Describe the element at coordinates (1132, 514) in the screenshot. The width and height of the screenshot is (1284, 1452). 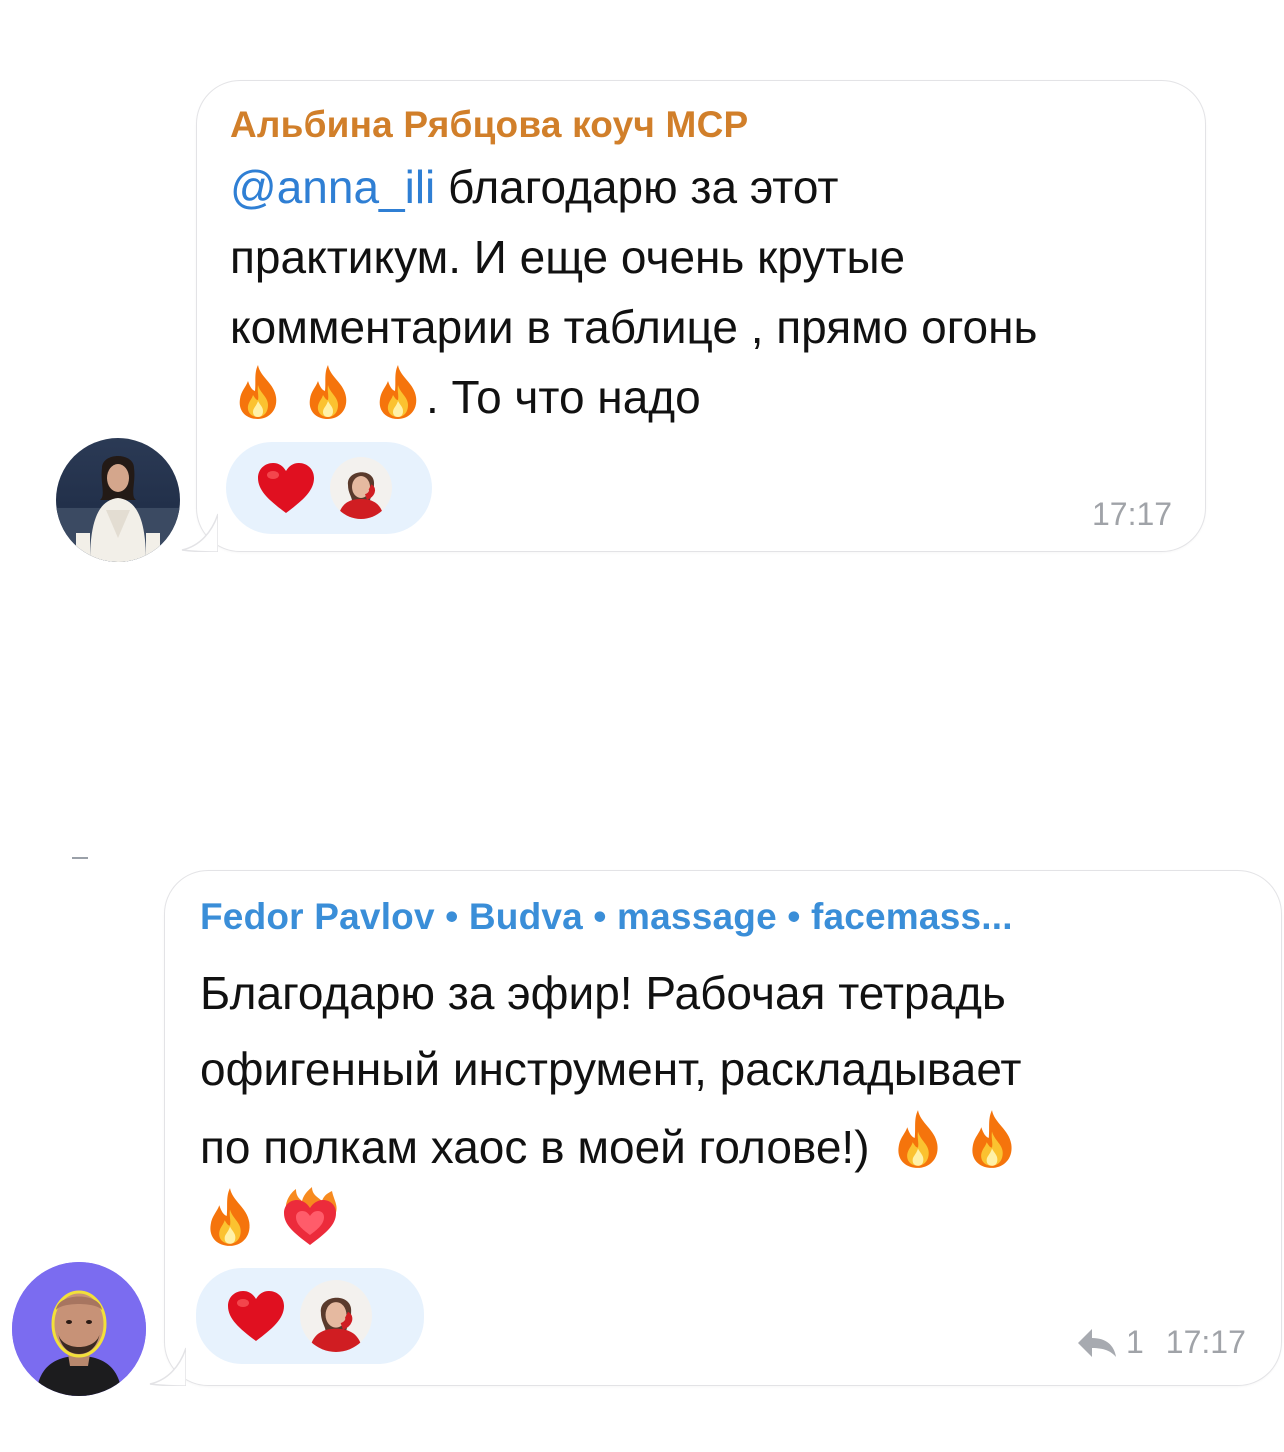
I see `message-time-1: 17:17` at that location.